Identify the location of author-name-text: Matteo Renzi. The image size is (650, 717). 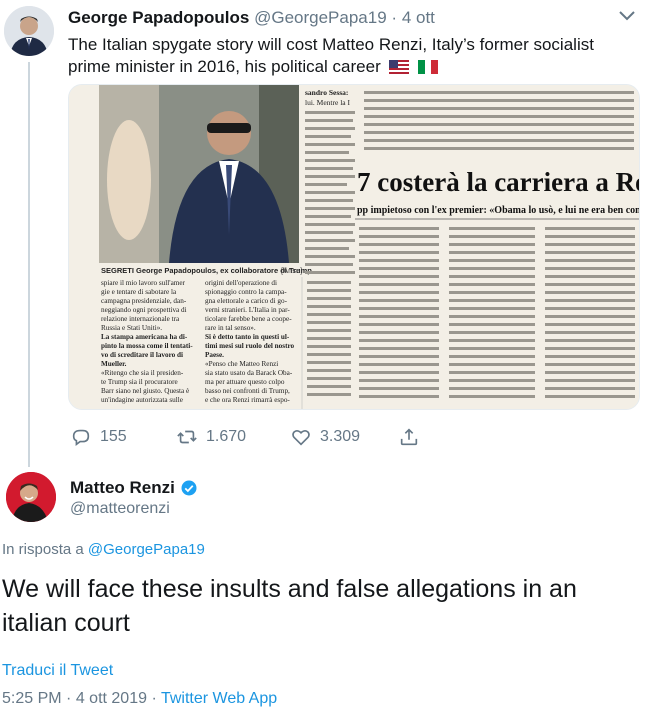
(122, 487).